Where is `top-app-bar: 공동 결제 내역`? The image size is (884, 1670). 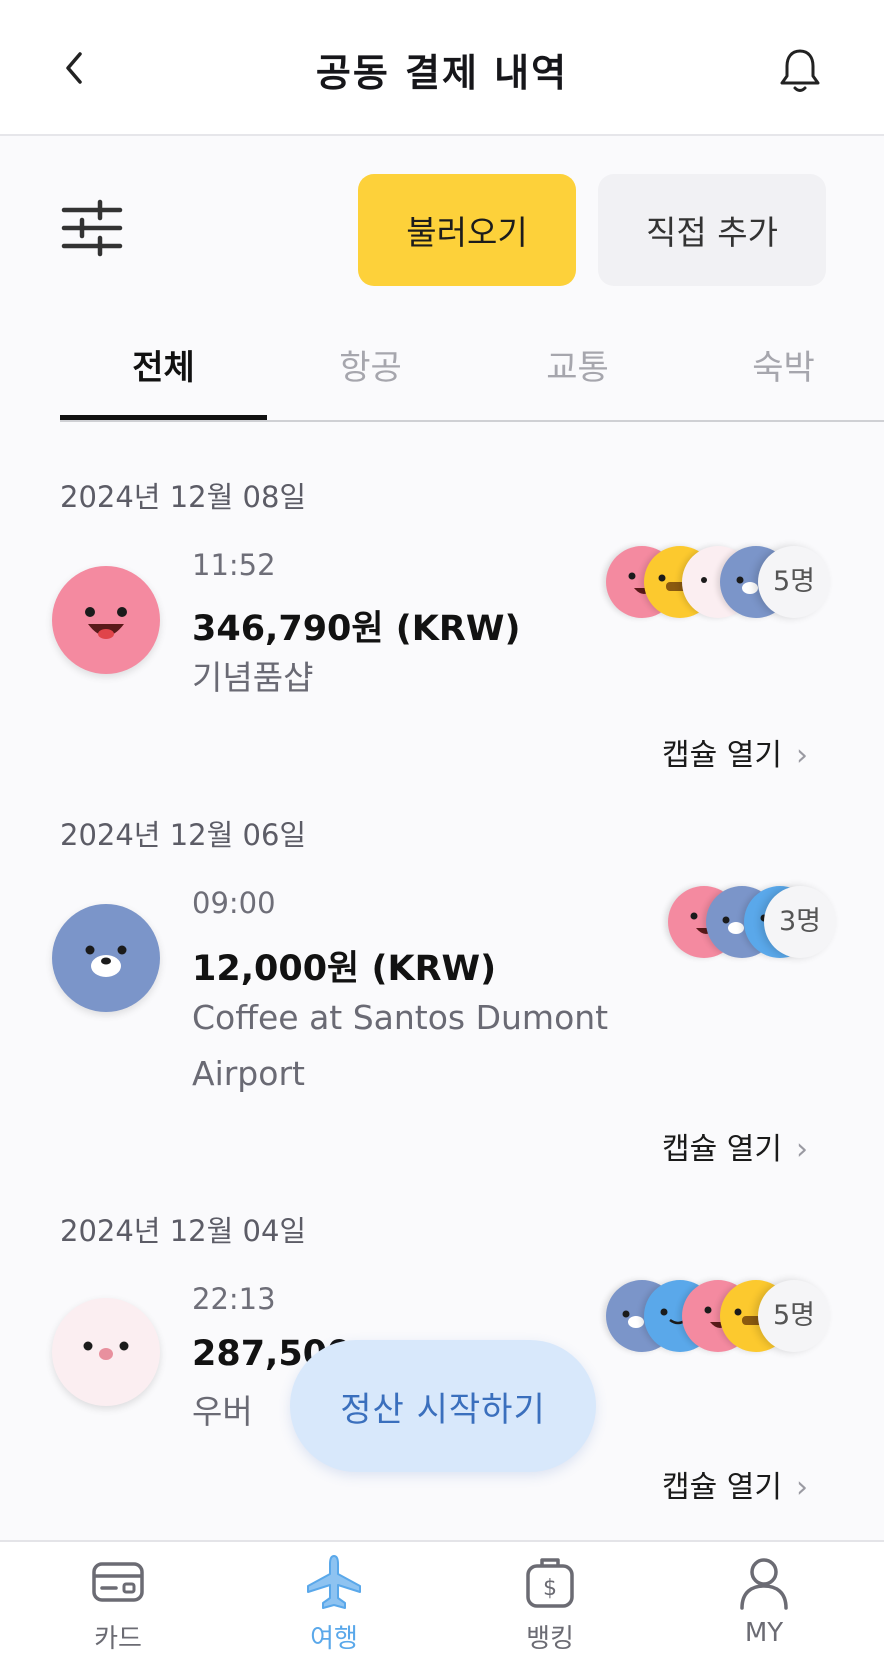
top-app-bar: 공동 결제 내역 is located at coordinates (442, 68).